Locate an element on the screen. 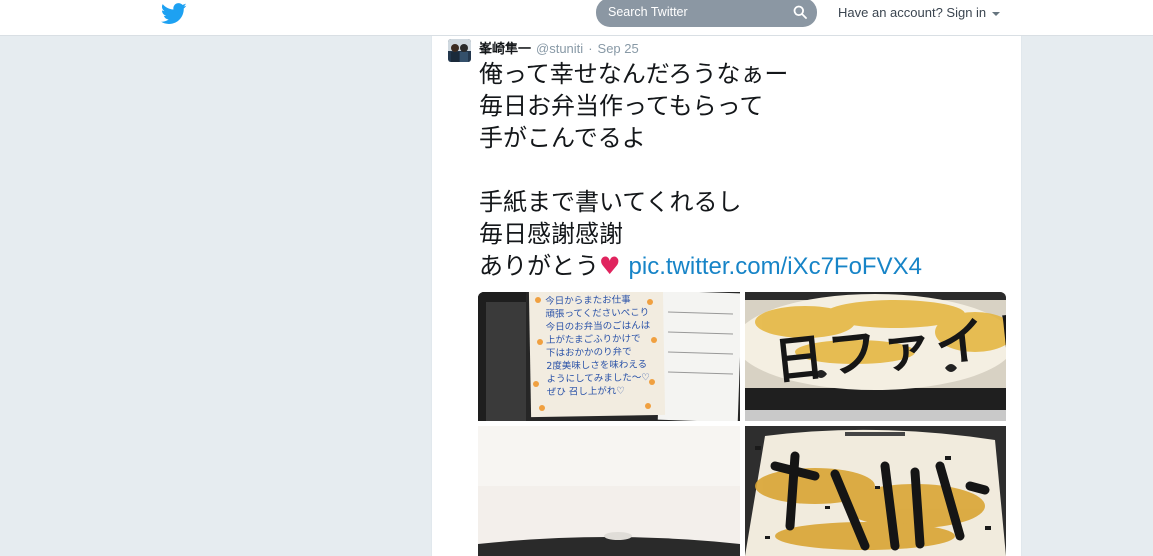  tray-photo-image is located at coordinates (609, 491).